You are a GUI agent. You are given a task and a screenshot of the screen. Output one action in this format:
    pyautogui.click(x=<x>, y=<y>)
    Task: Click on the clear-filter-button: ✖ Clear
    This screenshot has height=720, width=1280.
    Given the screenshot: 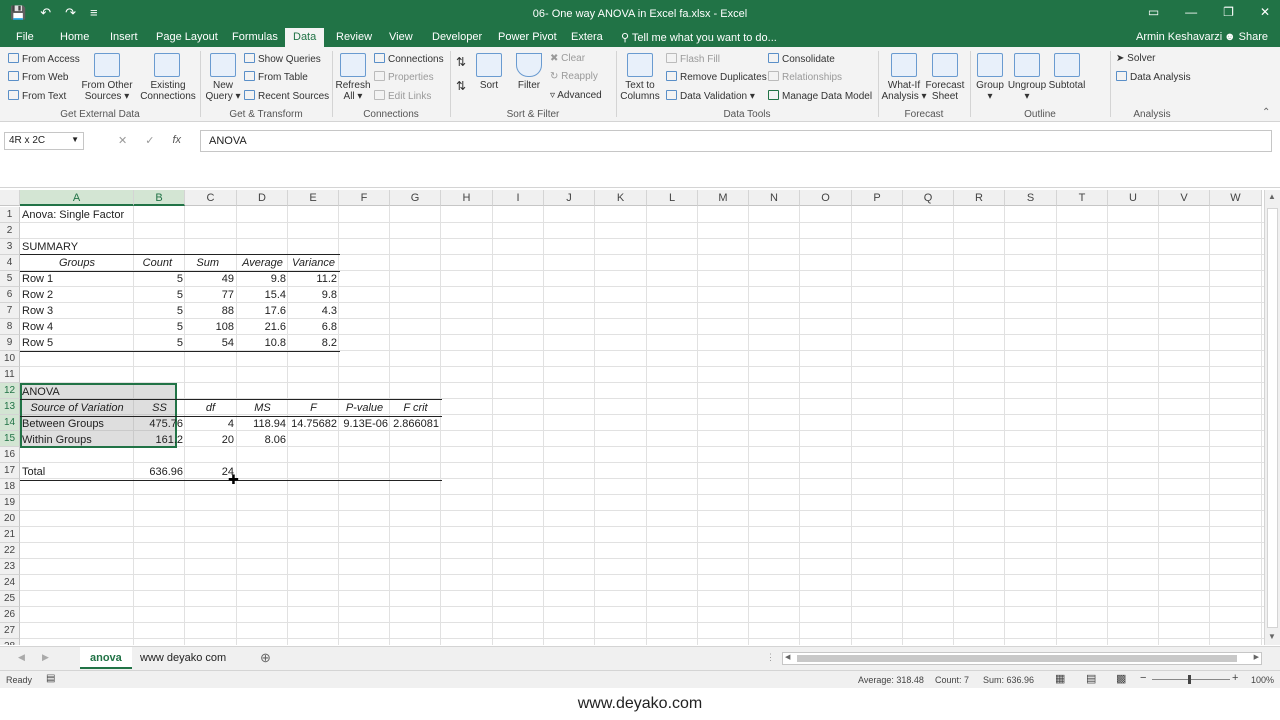 What is the action you would take?
    pyautogui.click(x=567, y=58)
    